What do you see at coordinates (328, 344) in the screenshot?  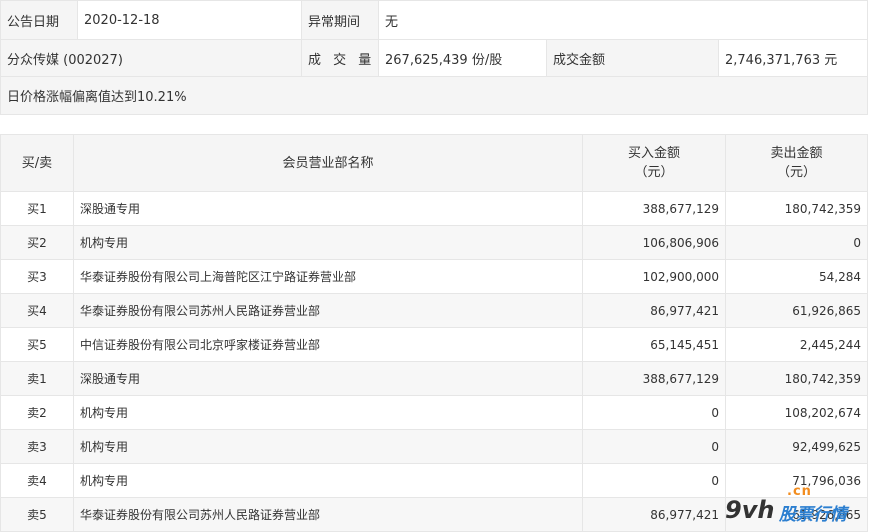 I see `row-seat-name: 中信证券股份有限公司北京呼家楼证券营业部` at bounding box center [328, 344].